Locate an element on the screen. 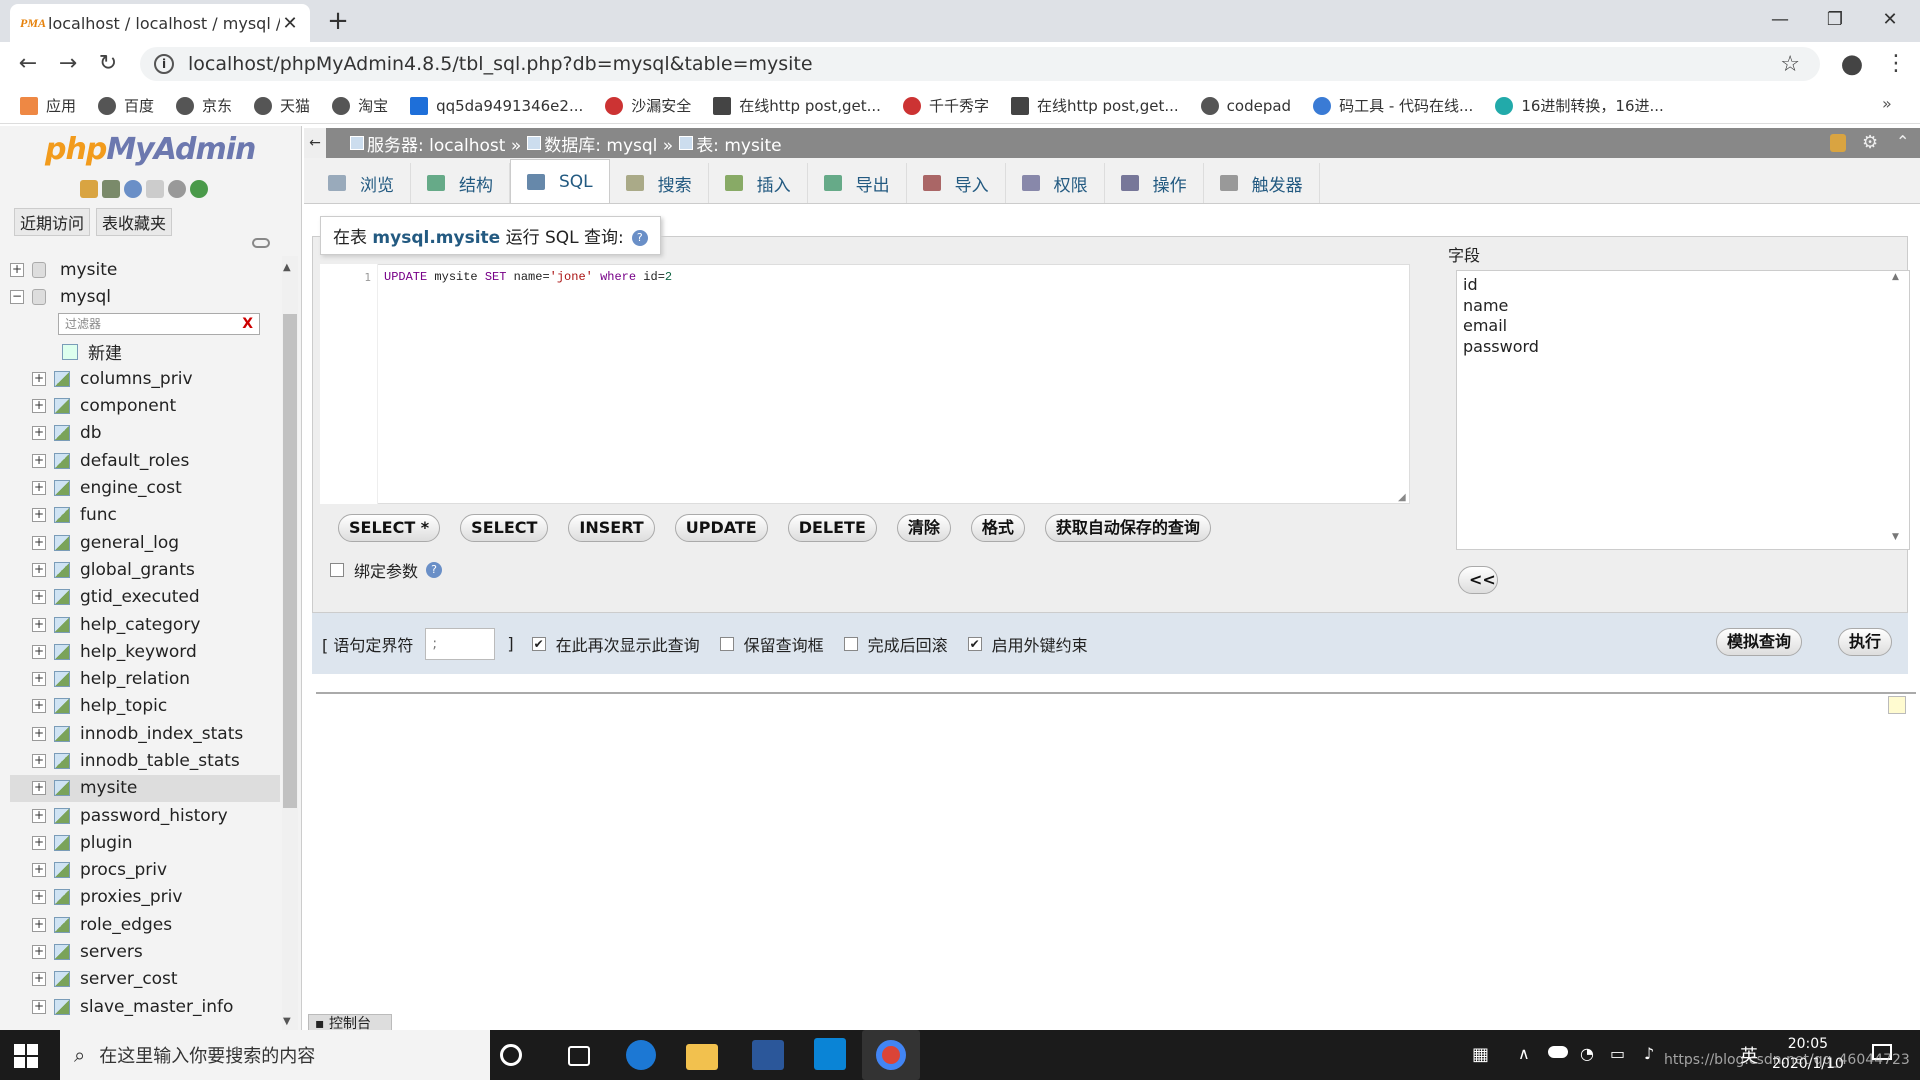 This screenshot has width=1920, height=1080. crumb-server: 服务器: localhost » is located at coordinates (444, 143).